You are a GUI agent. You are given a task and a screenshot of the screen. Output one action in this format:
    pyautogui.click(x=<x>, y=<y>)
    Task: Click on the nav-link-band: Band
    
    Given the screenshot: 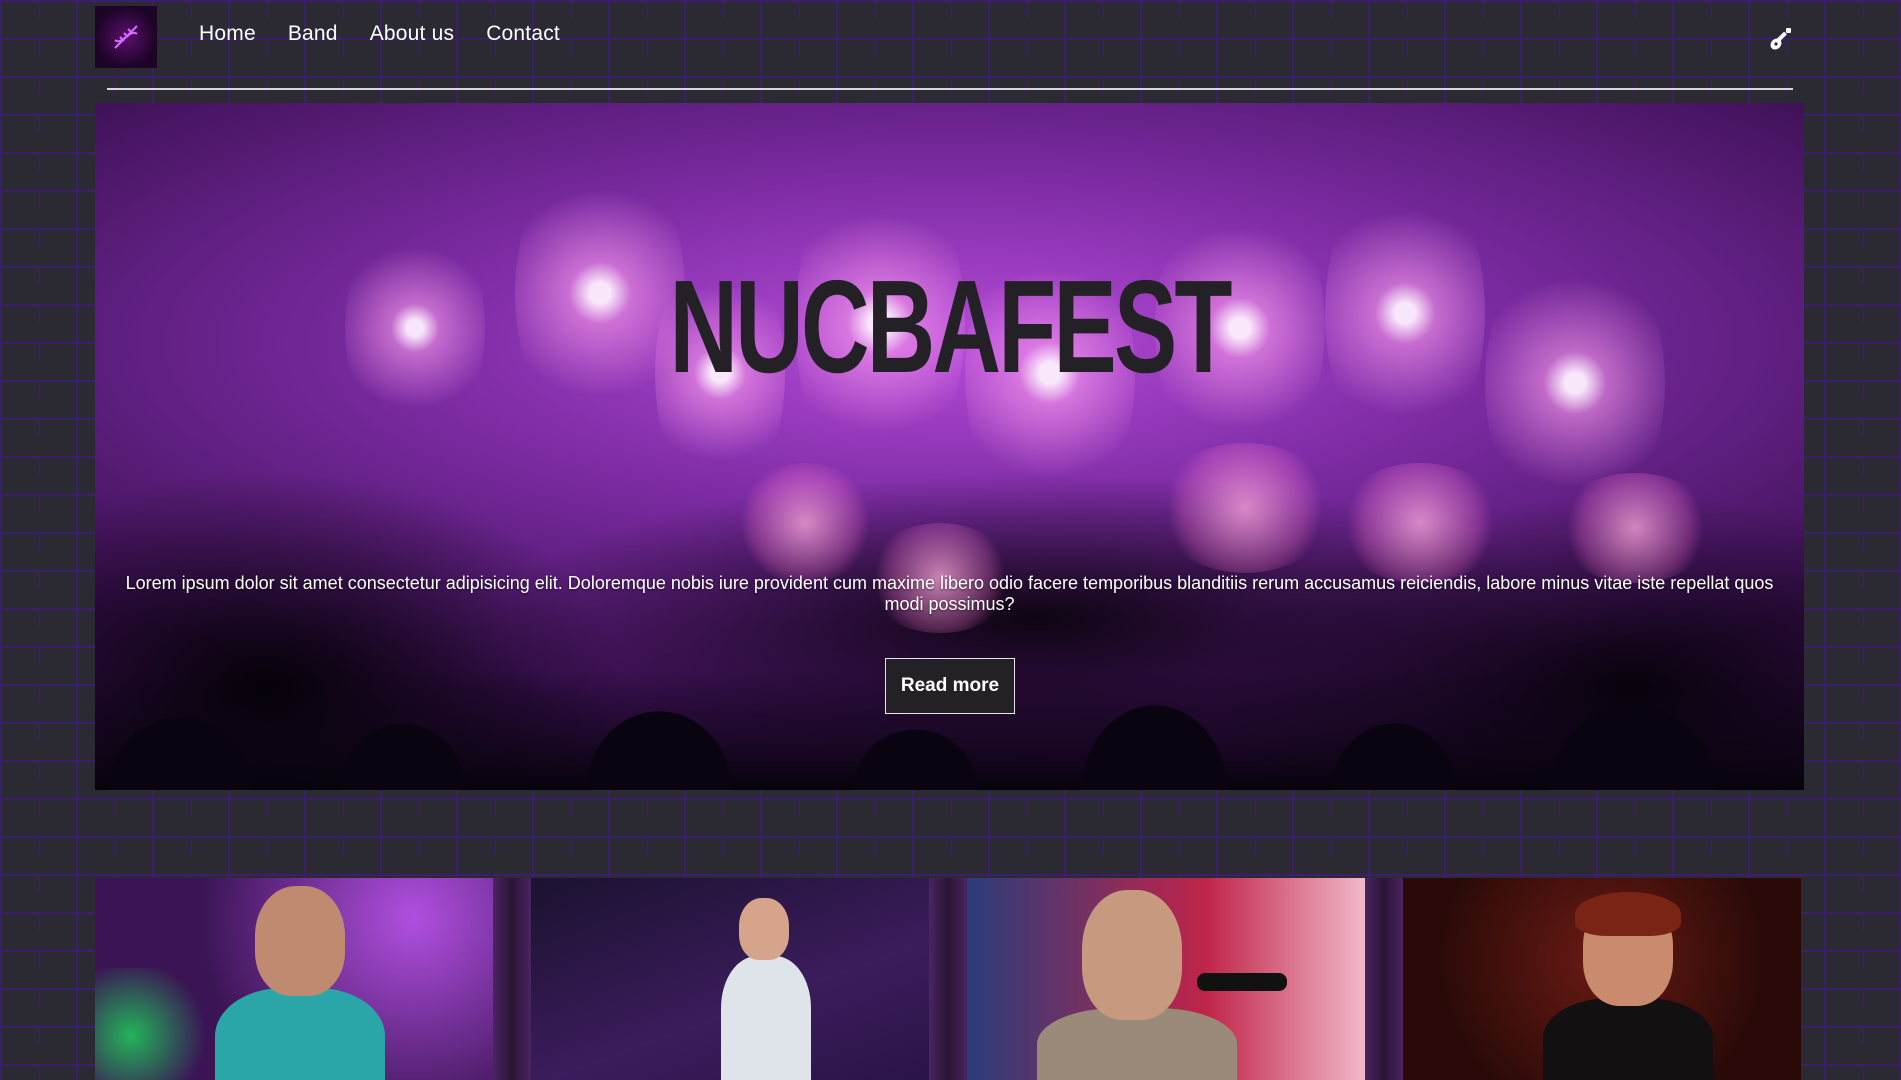 What is the action you would take?
    pyautogui.click(x=313, y=34)
    